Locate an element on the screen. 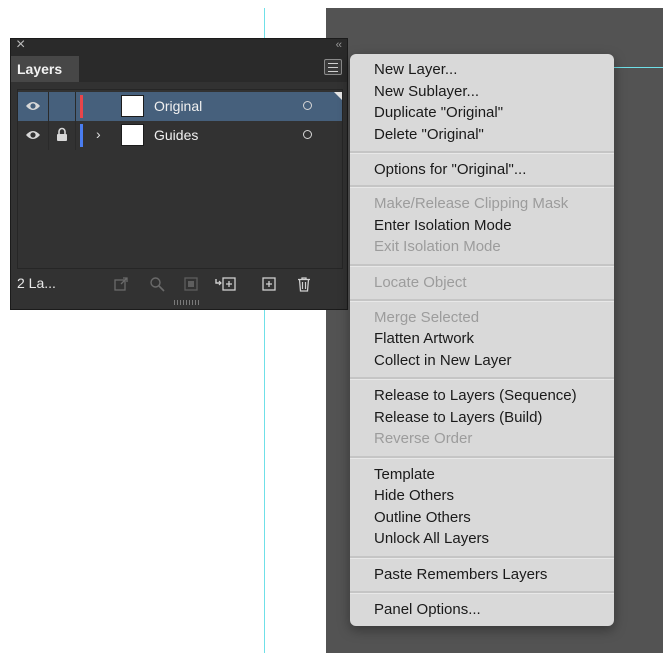 The image size is (663, 653). menu-item-collect-in-new-layer: Collect in New Layer is located at coordinates (443, 361).